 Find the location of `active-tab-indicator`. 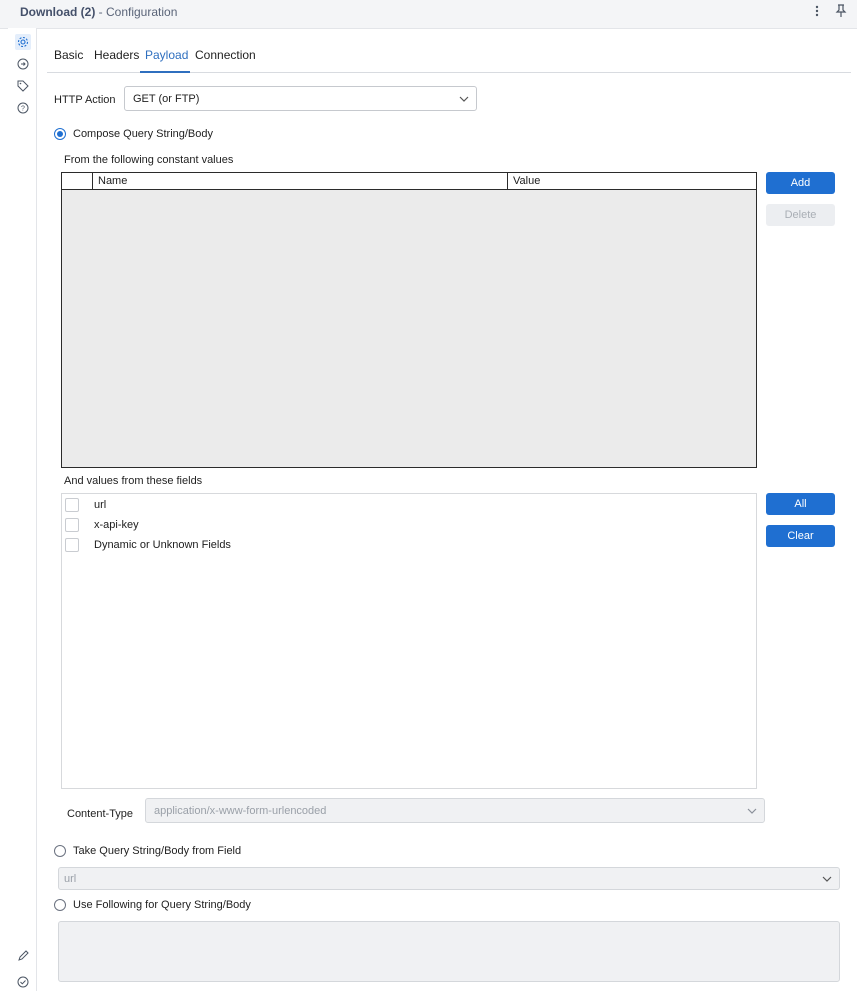

active-tab-indicator is located at coordinates (165, 72).